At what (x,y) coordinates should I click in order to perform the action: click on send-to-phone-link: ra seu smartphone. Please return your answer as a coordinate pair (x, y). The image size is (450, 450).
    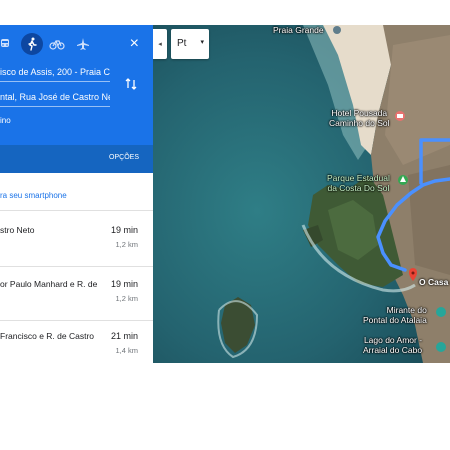
    Looking at the image, I should click on (33, 195).